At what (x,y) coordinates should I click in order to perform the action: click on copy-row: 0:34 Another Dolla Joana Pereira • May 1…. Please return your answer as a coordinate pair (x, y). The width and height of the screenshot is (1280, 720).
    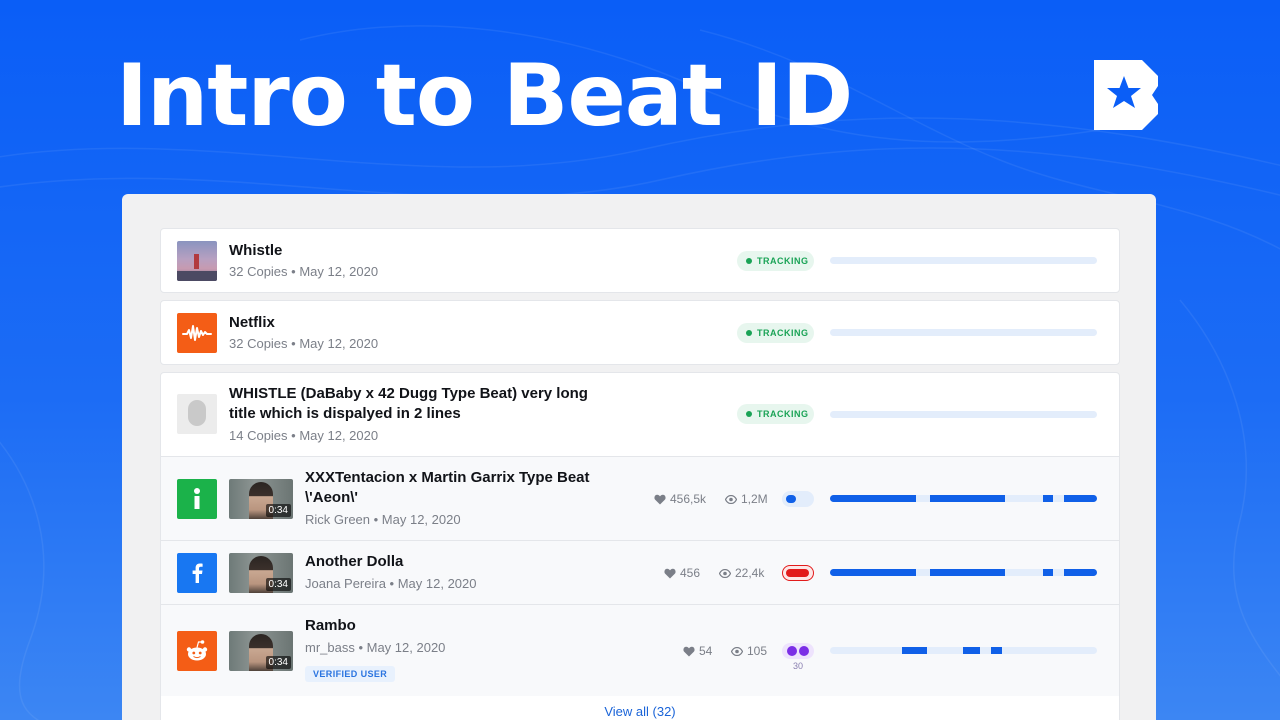
    Looking at the image, I should click on (640, 572).